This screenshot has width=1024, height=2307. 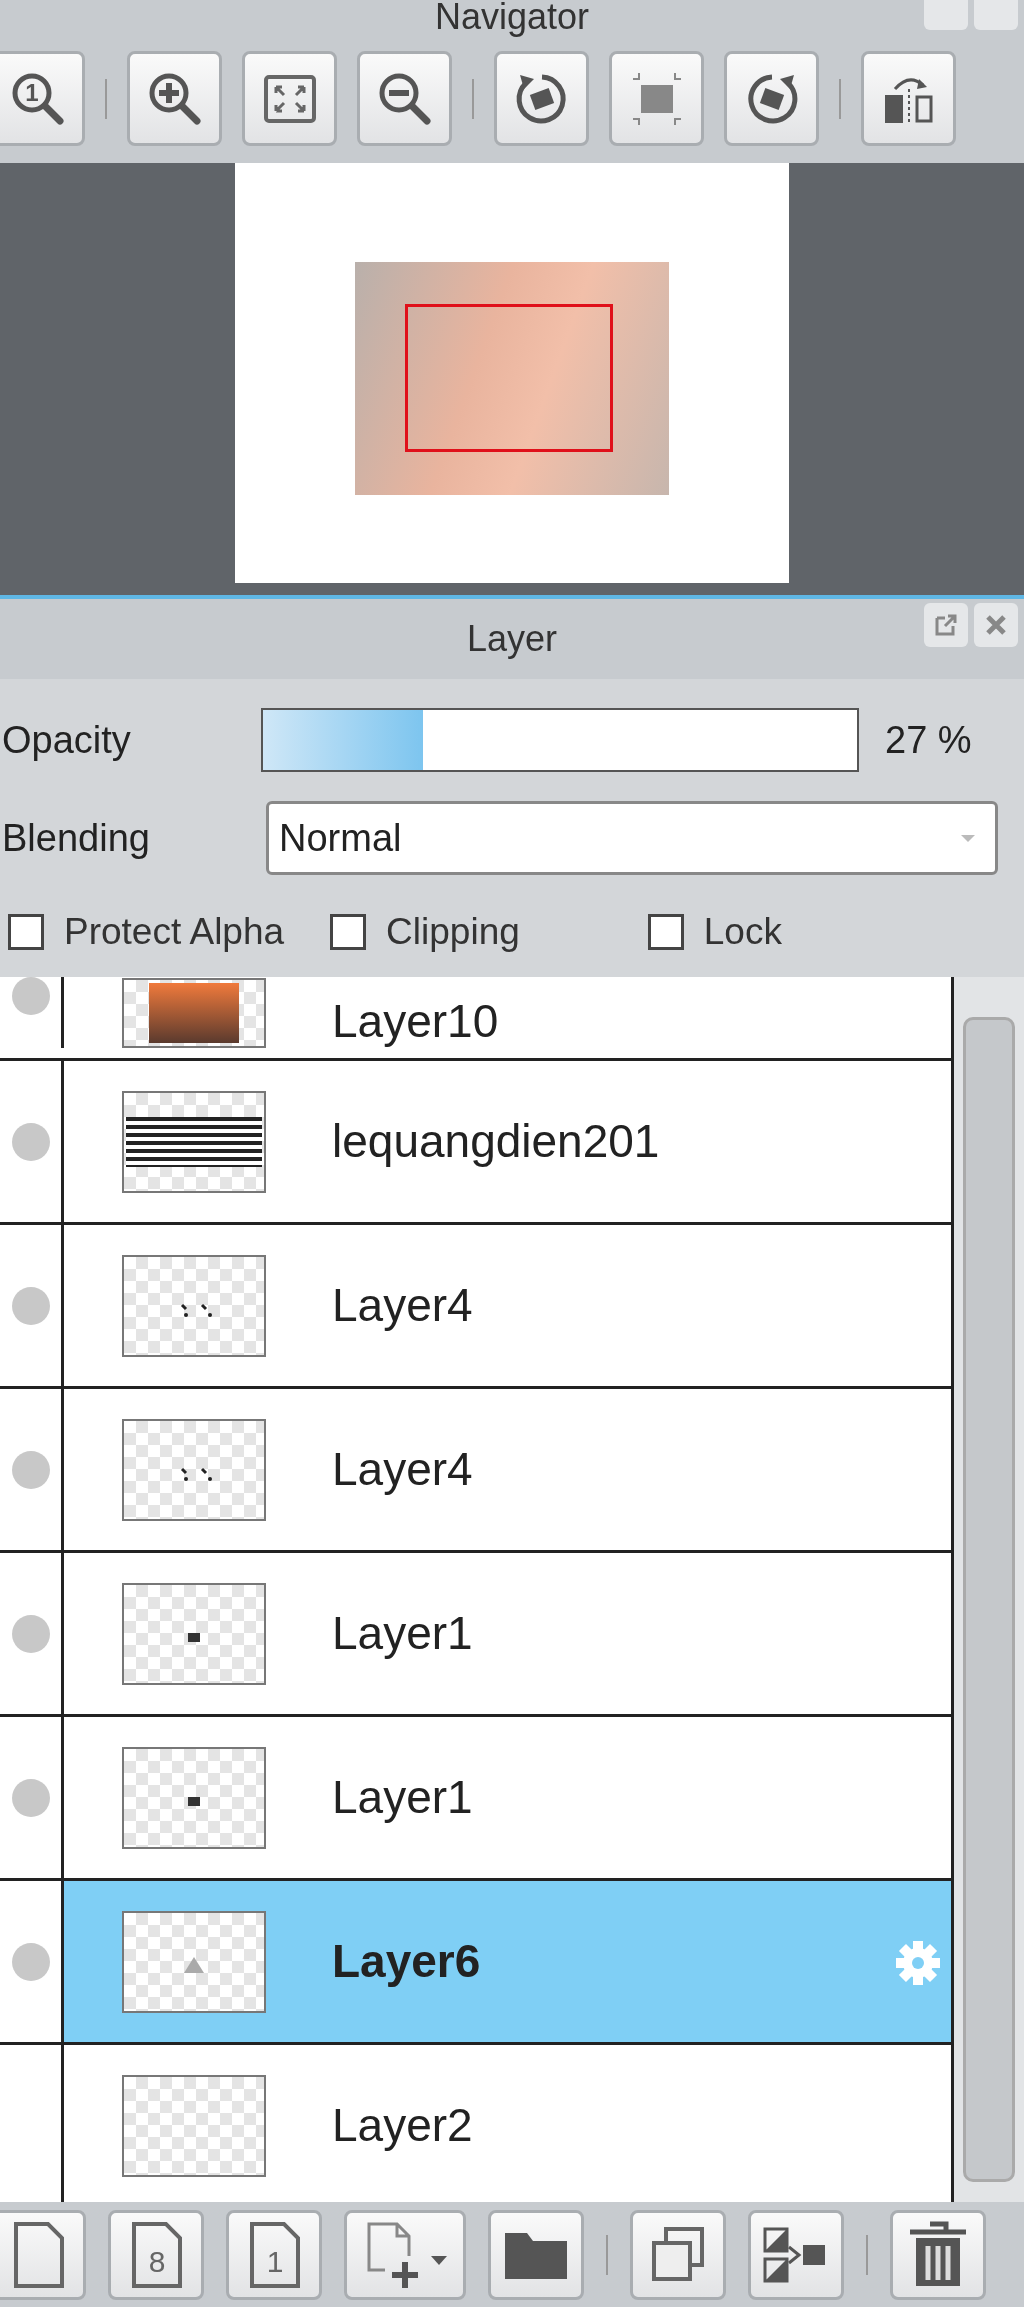 What do you see at coordinates (509, 378) in the screenshot?
I see `viewport-frame` at bounding box center [509, 378].